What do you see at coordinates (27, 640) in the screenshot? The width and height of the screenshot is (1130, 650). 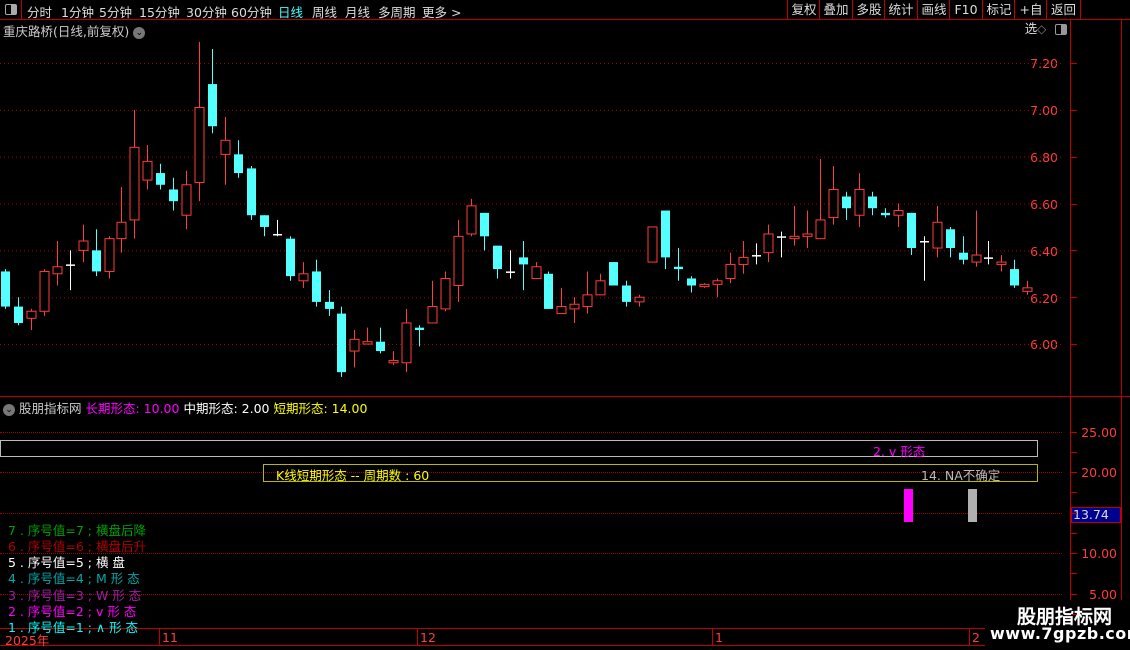 I see `time-label: 2025年` at bounding box center [27, 640].